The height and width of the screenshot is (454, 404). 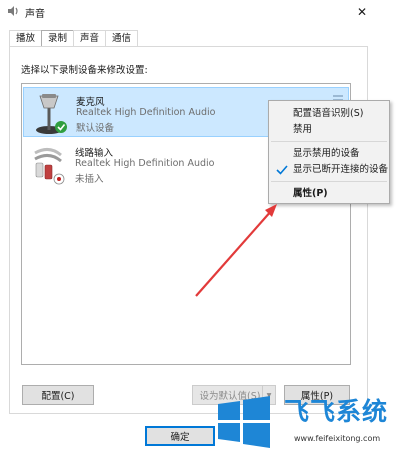 I want to click on menu-item-show-disabled: 显示禁用的设备, so click(x=329, y=153).